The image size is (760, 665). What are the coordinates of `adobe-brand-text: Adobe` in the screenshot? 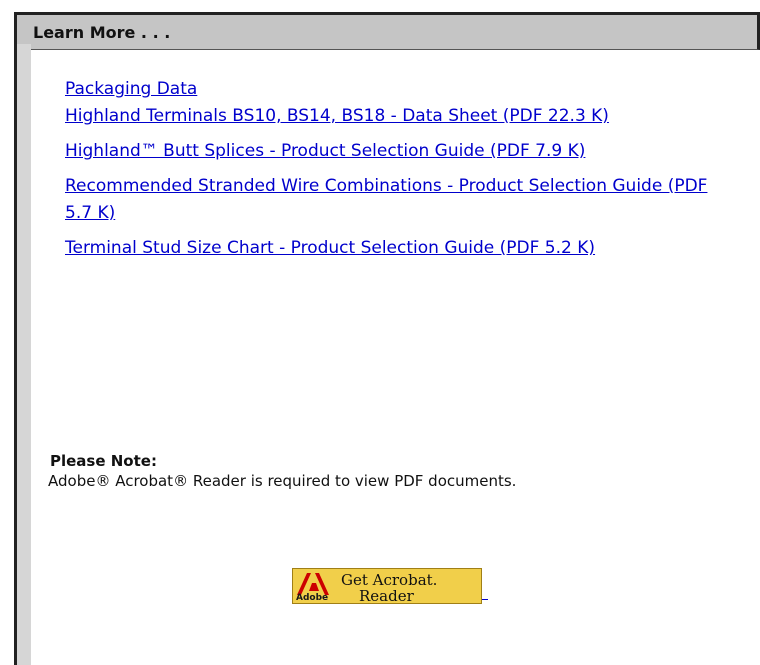 It's located at (312, 598).